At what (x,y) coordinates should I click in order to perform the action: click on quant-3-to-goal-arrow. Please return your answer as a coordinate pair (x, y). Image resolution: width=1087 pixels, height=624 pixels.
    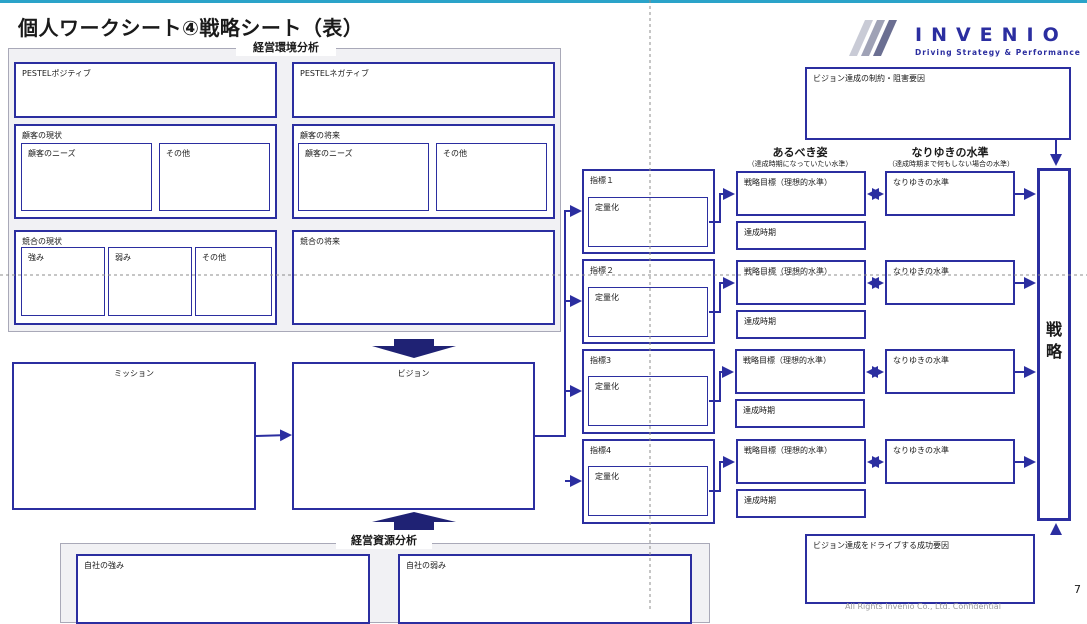
    Looking at the image, I should click on (721, 384).